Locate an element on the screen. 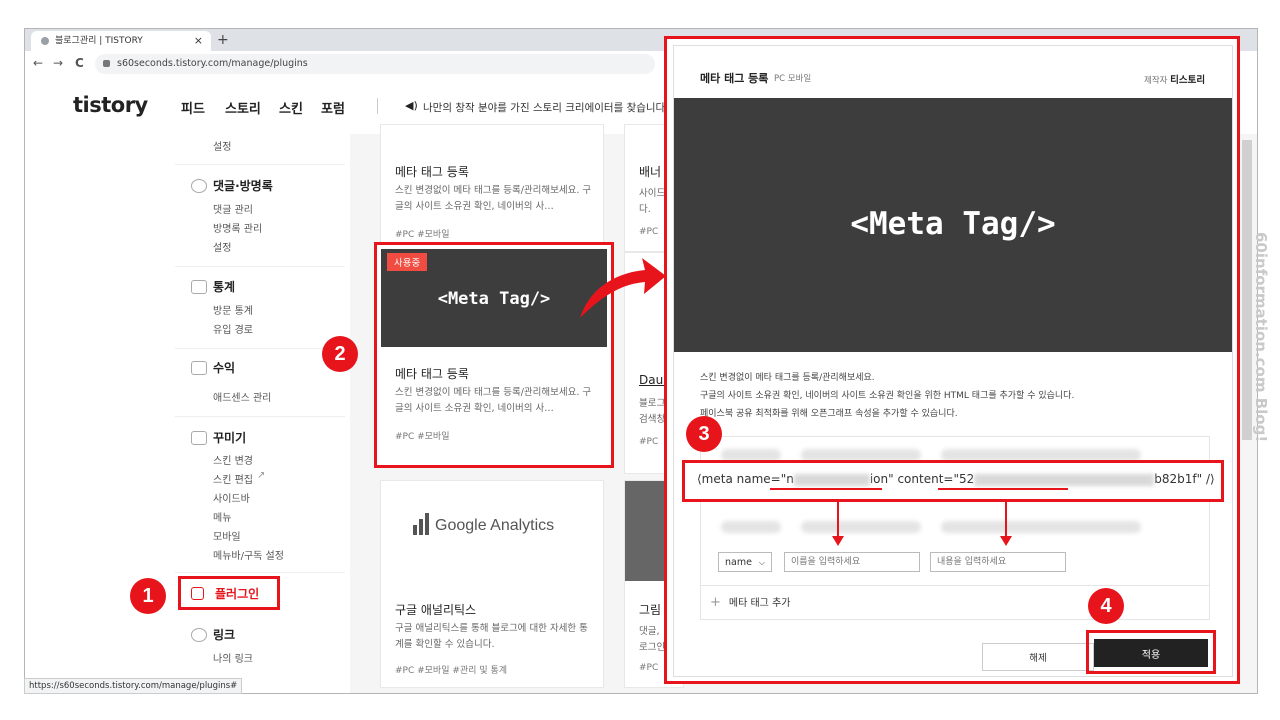  card-thumbnail: Google Analytics is located at coordinates (492, 531).